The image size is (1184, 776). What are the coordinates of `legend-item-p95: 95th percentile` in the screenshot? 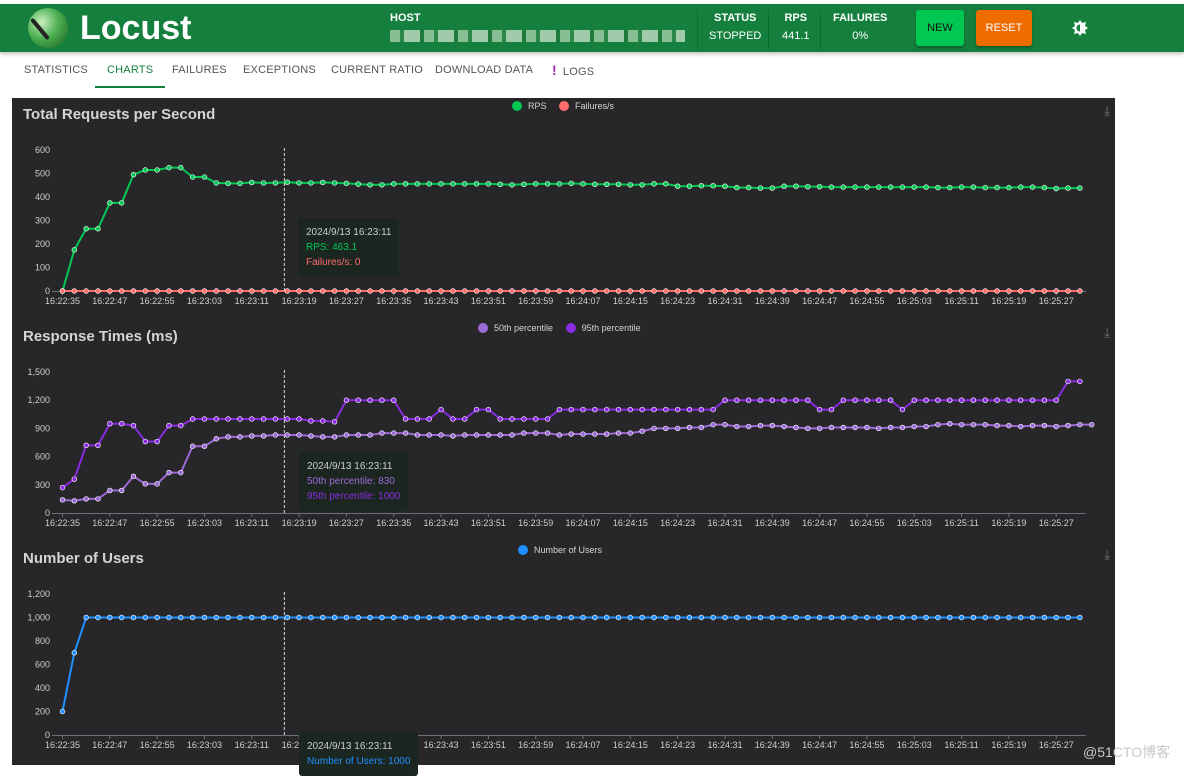 It's located at (603, 328).